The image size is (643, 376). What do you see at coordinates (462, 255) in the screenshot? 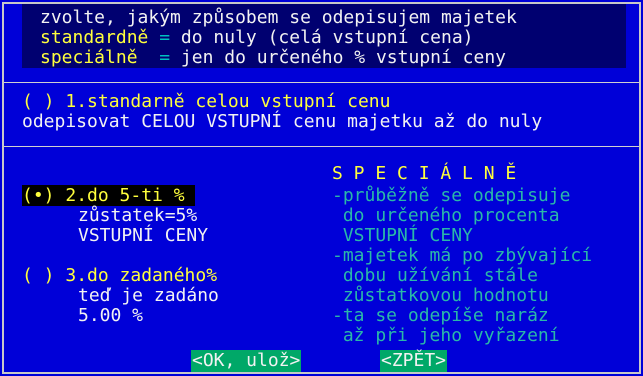
I see `special-line: -majetek má po zbývající` at bounding box center [462, 255].